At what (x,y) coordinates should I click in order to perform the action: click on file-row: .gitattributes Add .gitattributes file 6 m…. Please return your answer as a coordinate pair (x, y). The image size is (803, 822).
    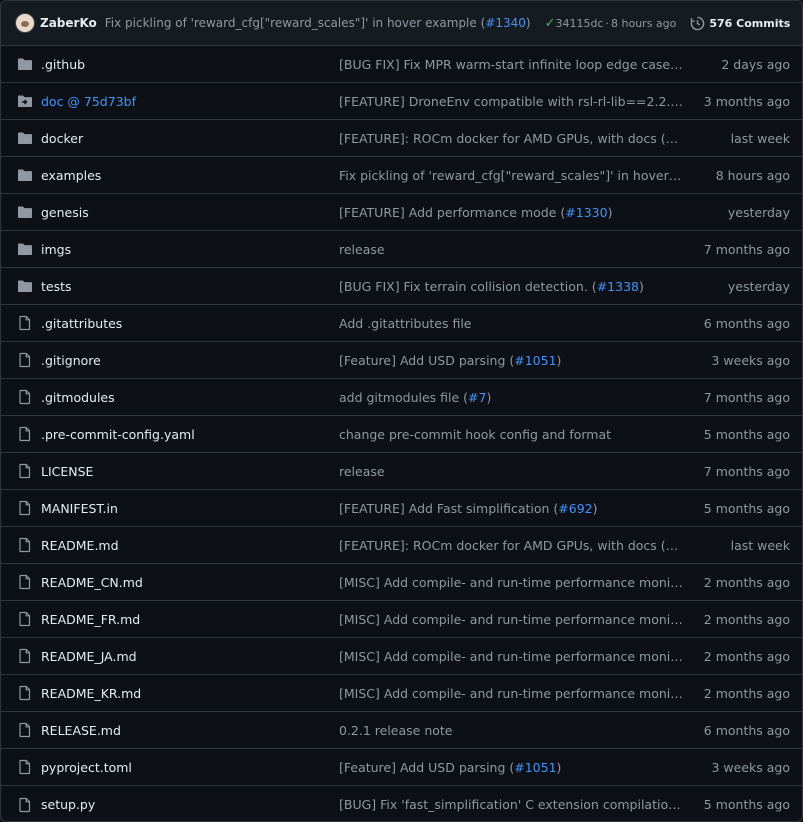
    Looking at the image, I should click on (401, 323).